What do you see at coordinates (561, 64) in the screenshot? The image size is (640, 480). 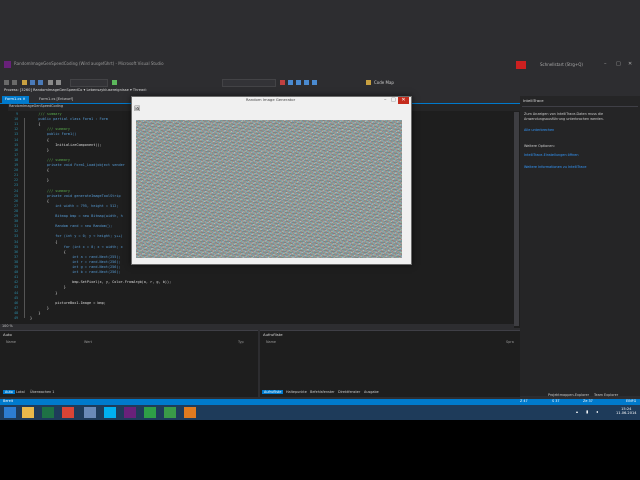 I see `quick-launch: Schnellstart (Strg+Q)` at bounding box center [561, 64].